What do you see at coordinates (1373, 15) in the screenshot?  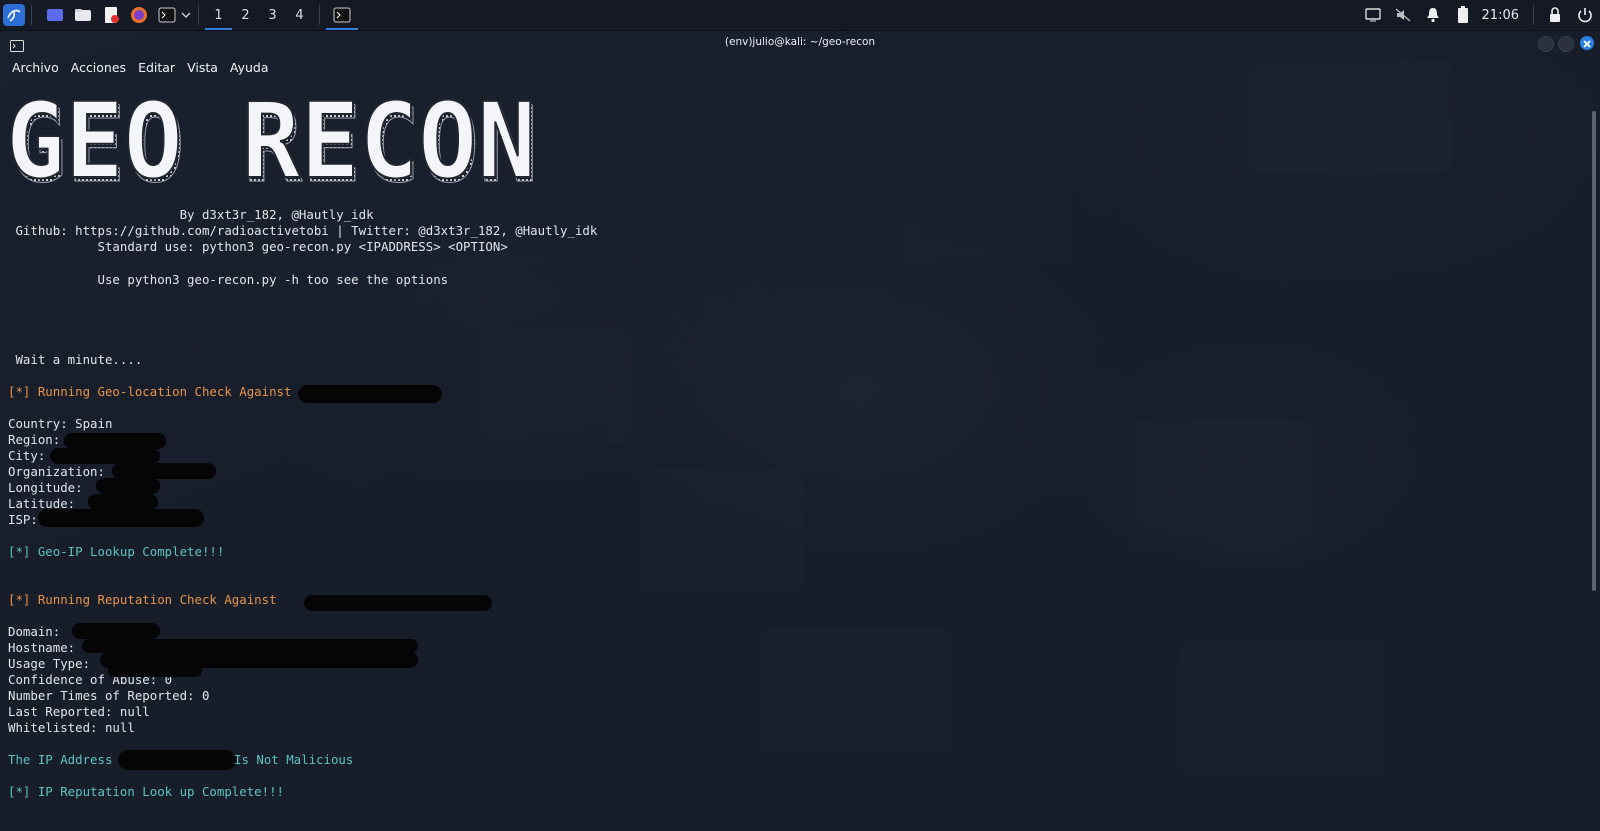 I see `screen-icon` at bounding box center [1373, 15].